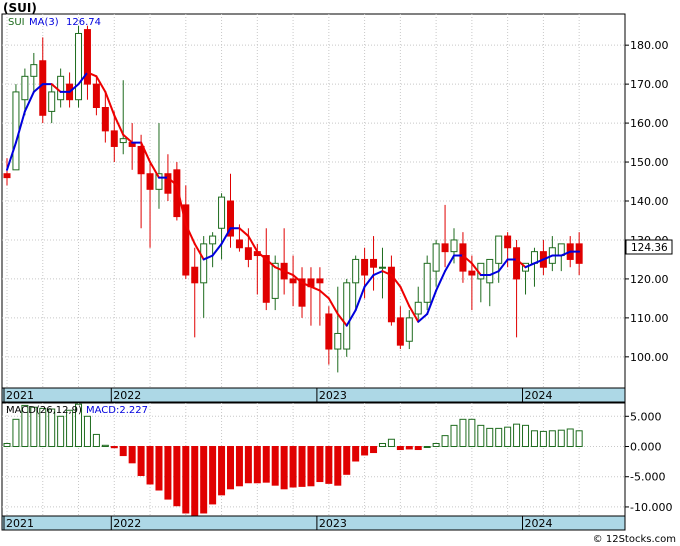 The width and height of the screenshot is (680, 546). Describe the element at coordinates (44, 22) in the screenshot. I see `legend-ma-name: MA(3)` at that location.